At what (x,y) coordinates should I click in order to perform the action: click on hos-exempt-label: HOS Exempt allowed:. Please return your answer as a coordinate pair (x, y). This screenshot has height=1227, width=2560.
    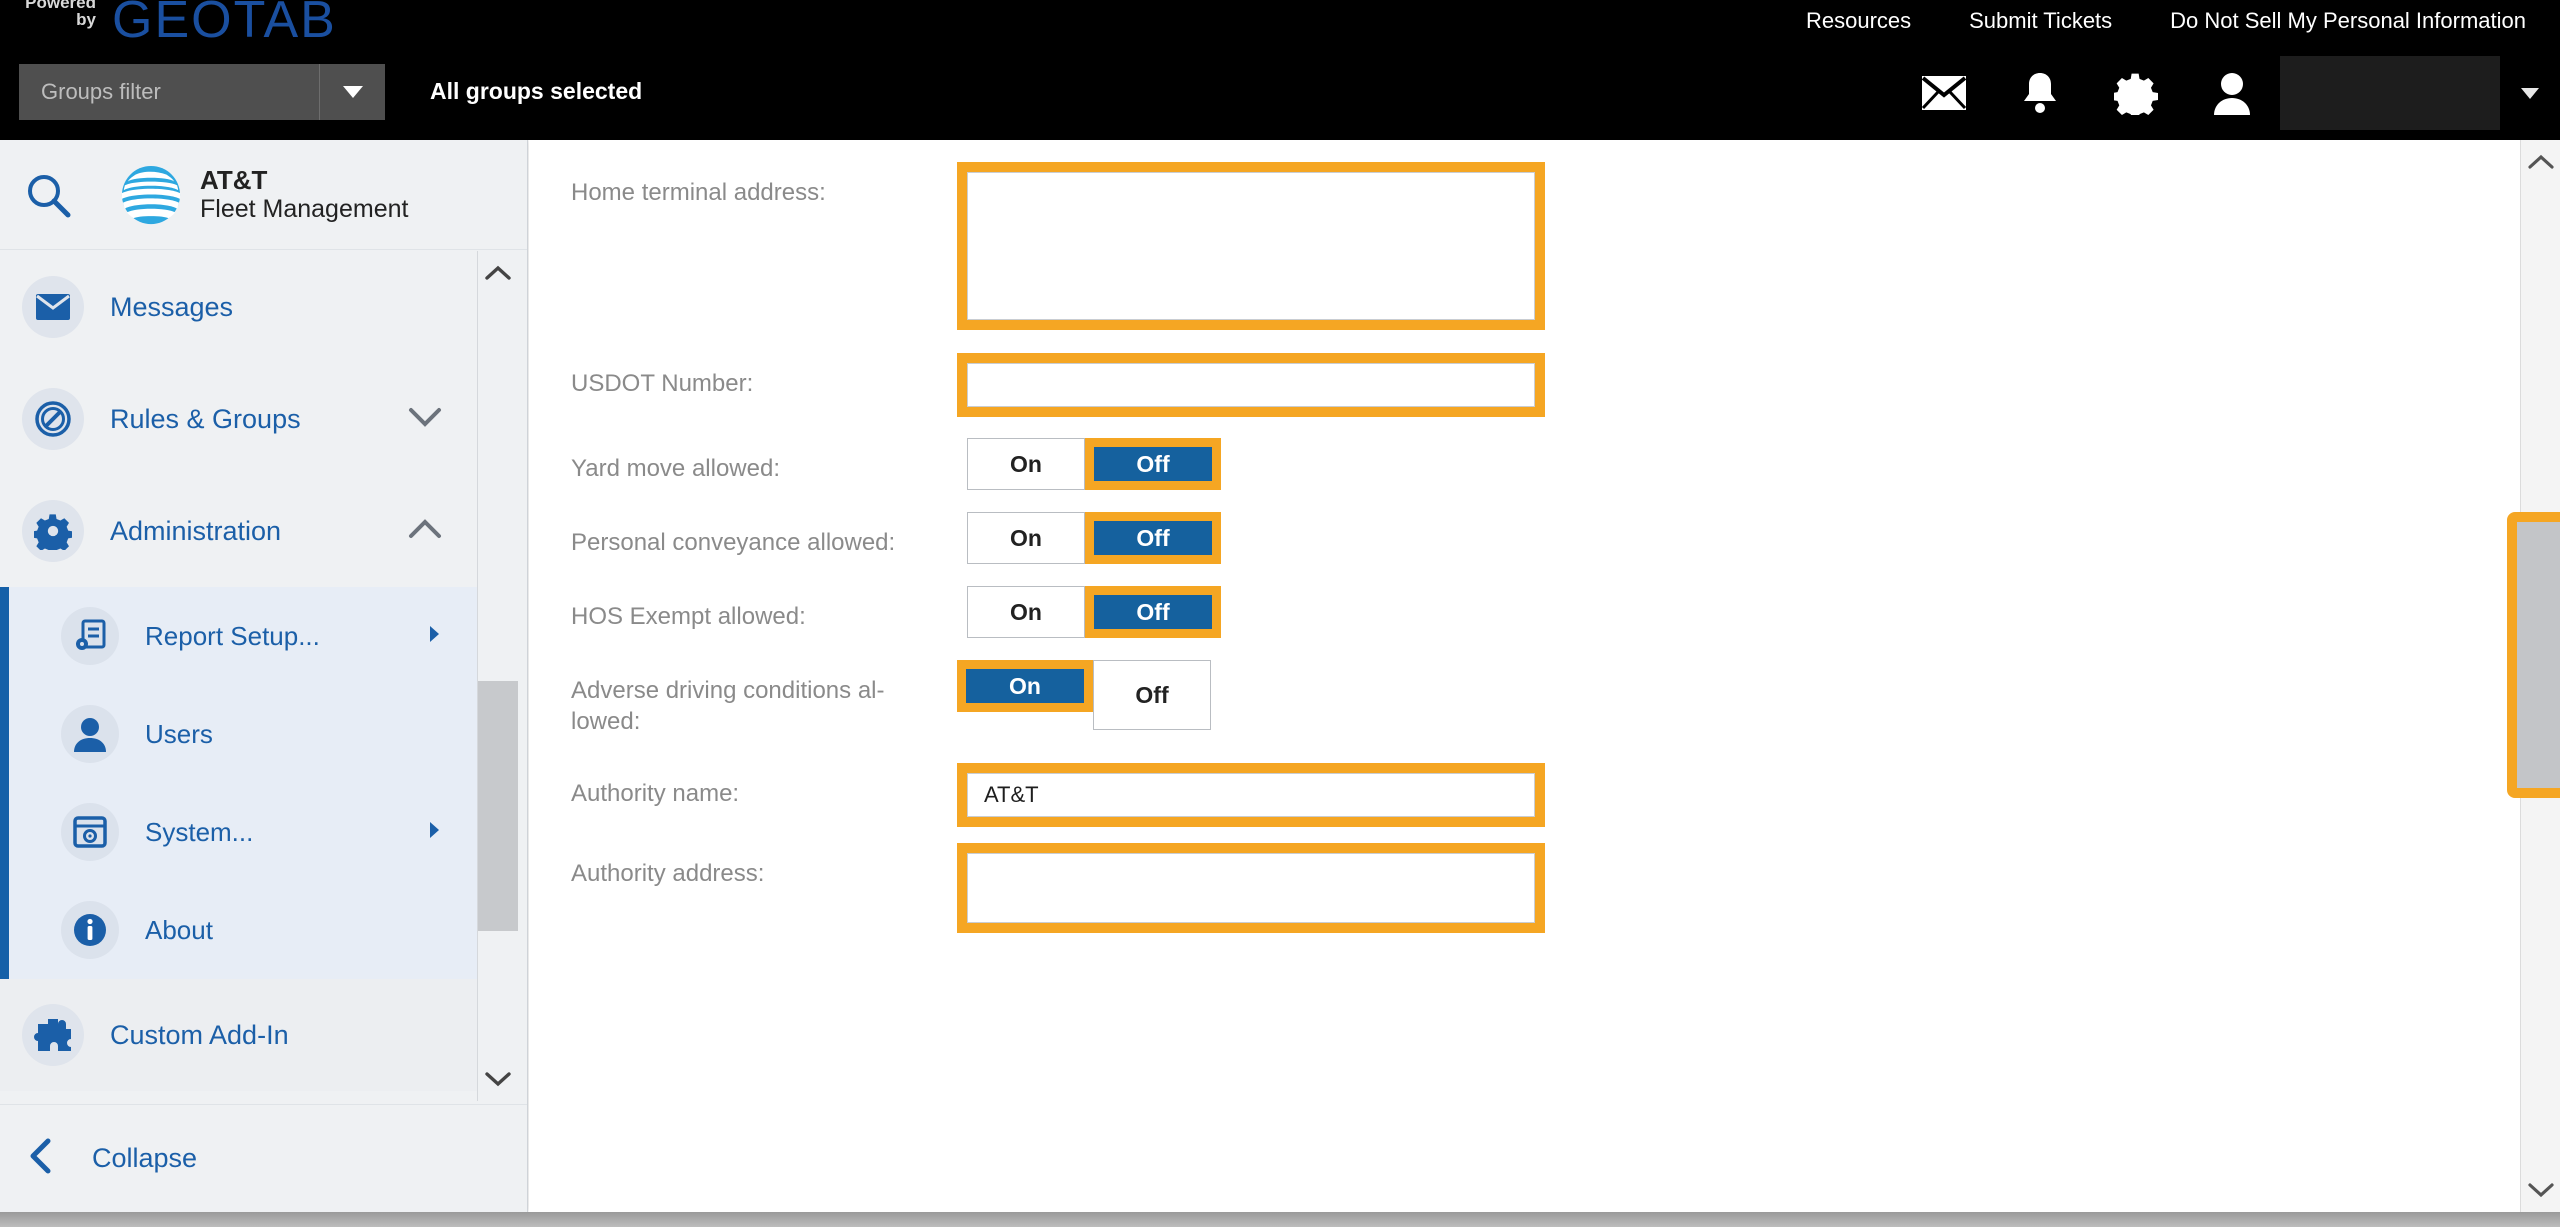
    Looking at the image, I should click on (688, 616).